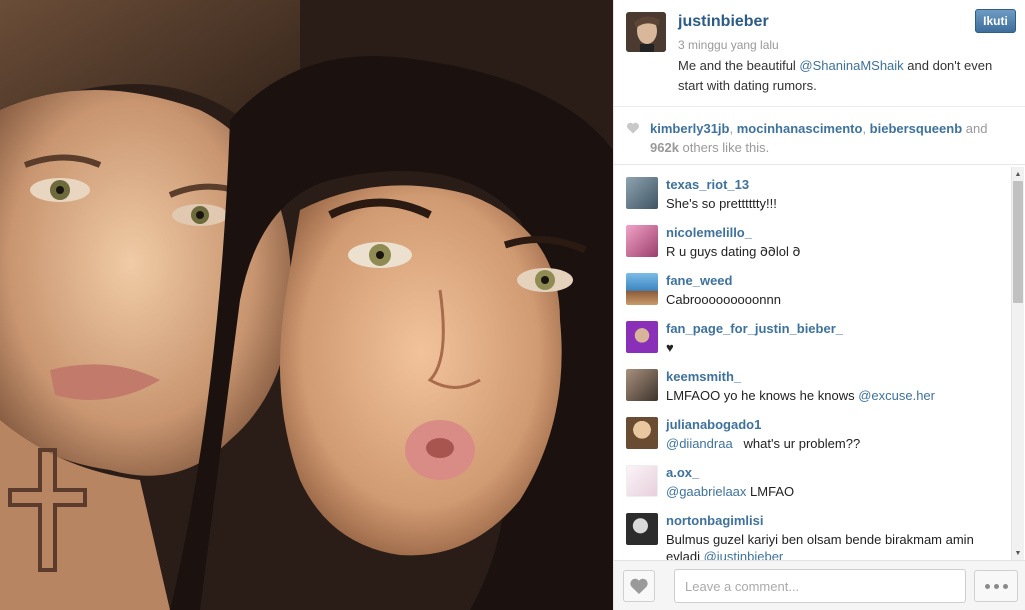 This screenshot has width=1025, height=610. I want to click on comment-username: keemsmith_, so click(703, 376).